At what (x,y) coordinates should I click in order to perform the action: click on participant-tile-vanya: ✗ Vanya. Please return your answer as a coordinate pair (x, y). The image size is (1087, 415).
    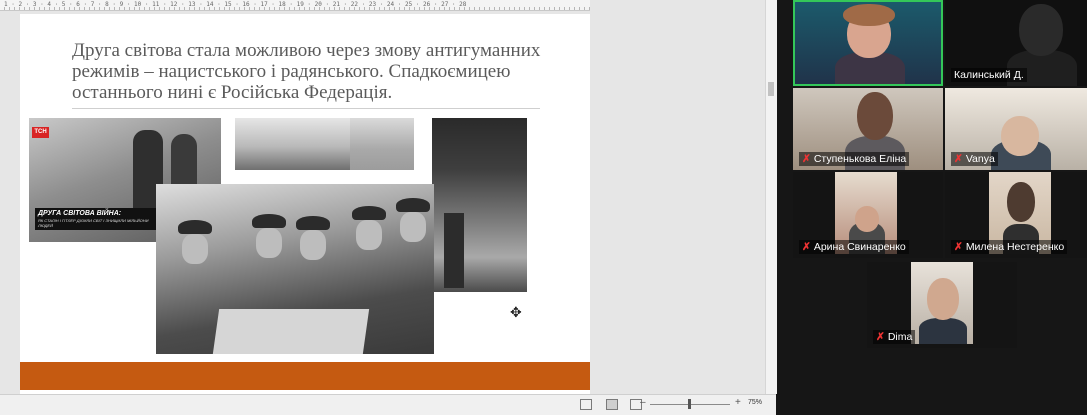
    Looking at the image, I should click on (1016, 129).